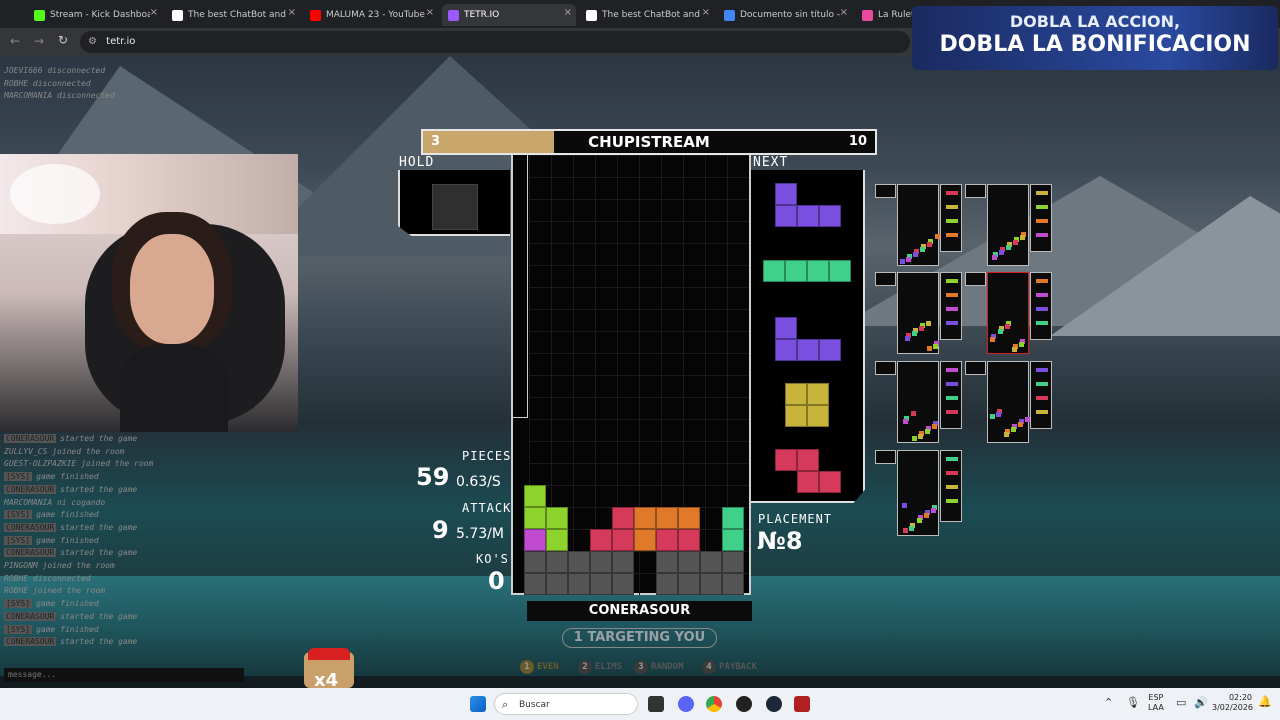  What do you see at coordinates (1201, 702) in the screenshot?
I see `volume-icon: 🔊` at bounding box center [1201, 702].